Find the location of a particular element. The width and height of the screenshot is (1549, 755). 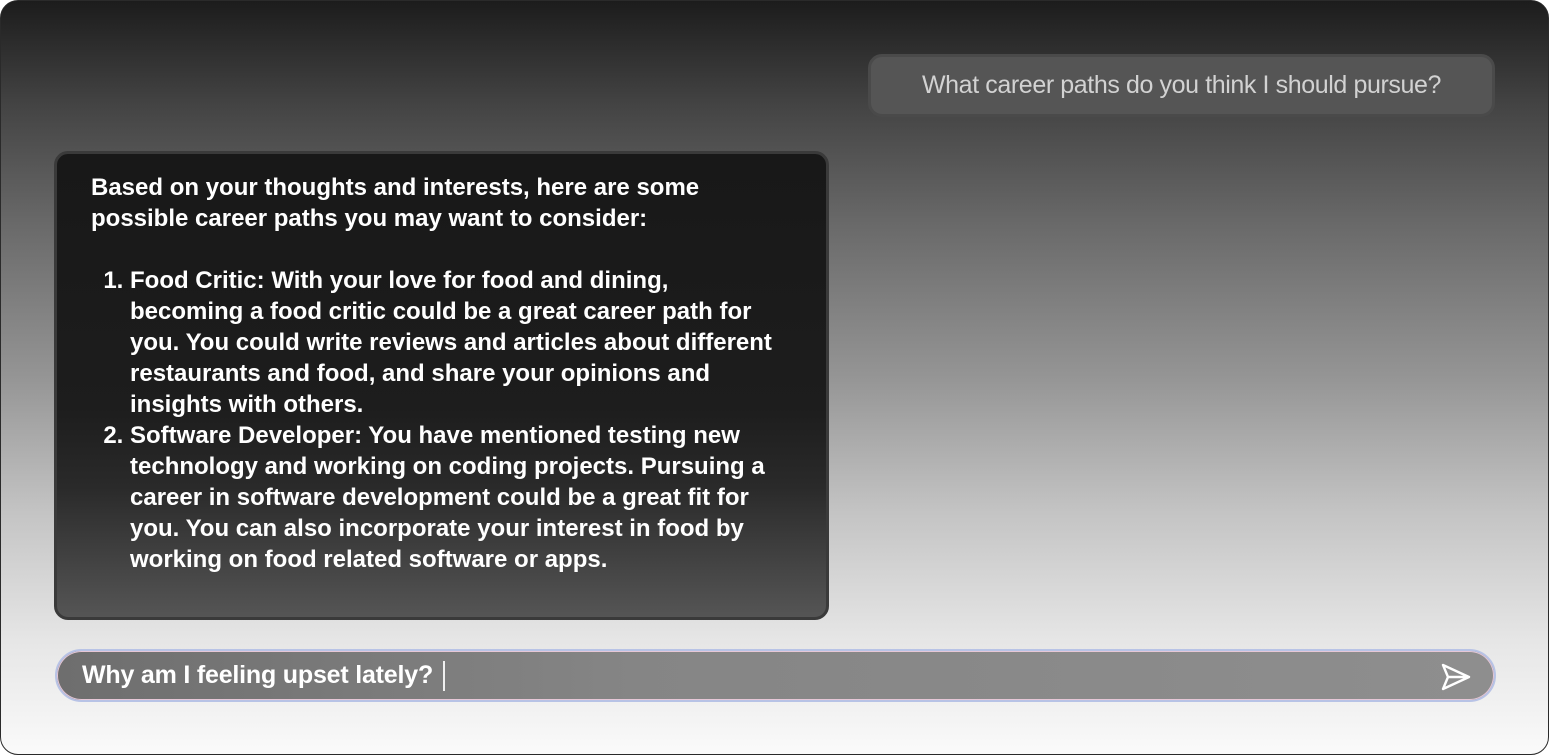

message-input: Why am I feeling upset lately? is located at coordinates (775, 675).